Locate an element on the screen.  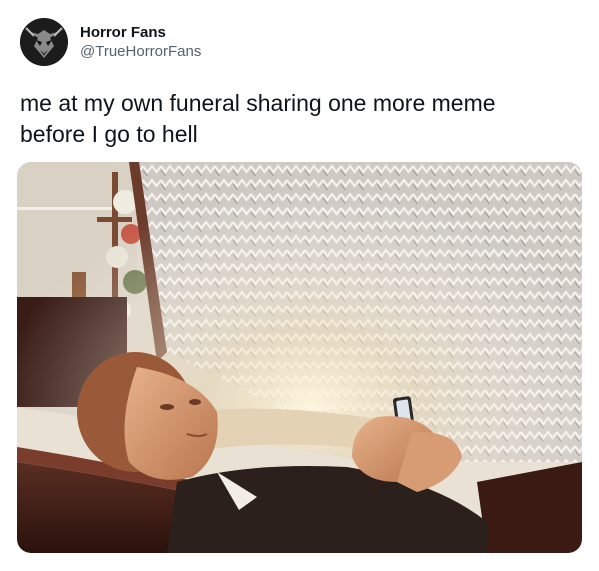
author-avatar is located at coordinates (44, 42).